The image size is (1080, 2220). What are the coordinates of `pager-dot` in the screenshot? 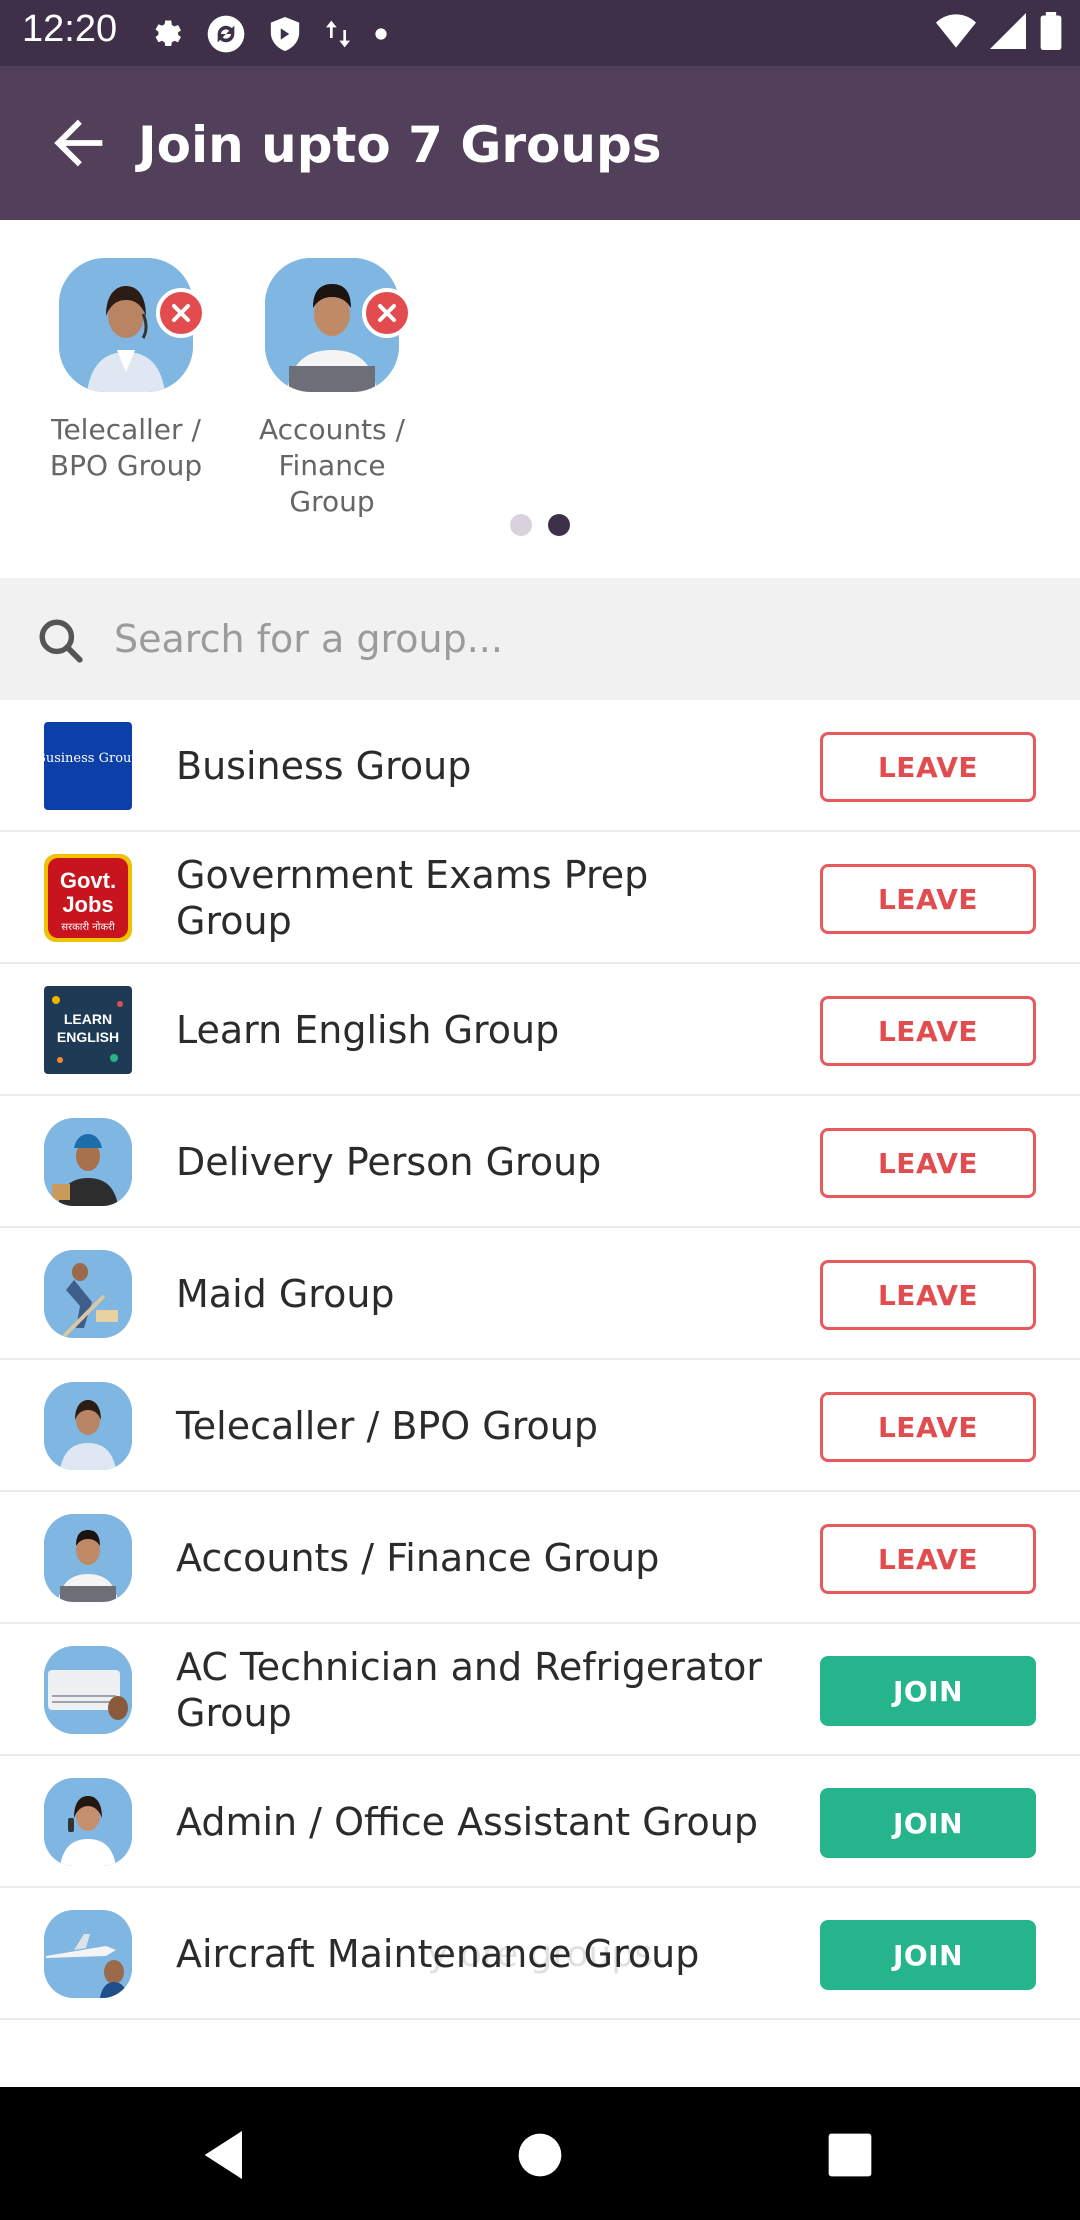 It's located at (521, 525).